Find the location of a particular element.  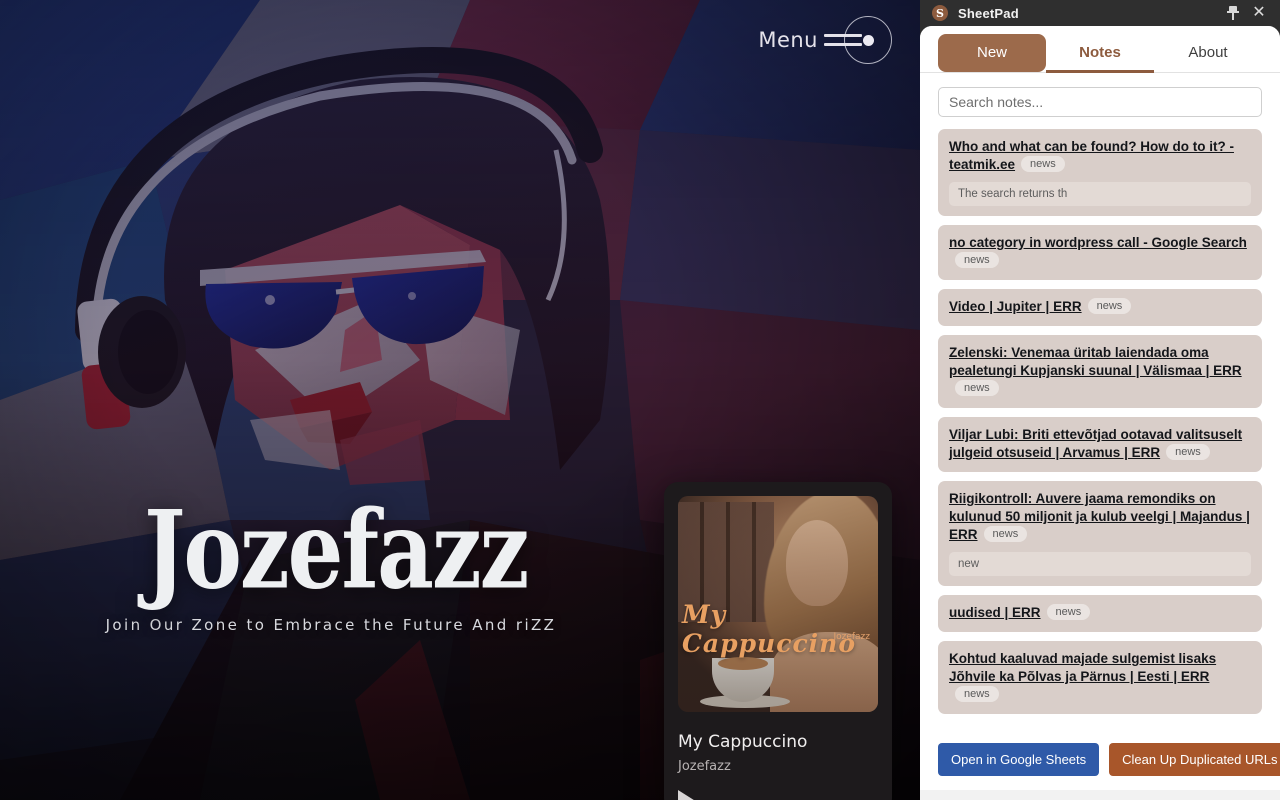

pin-icon is located at coordinates (1233, 13).